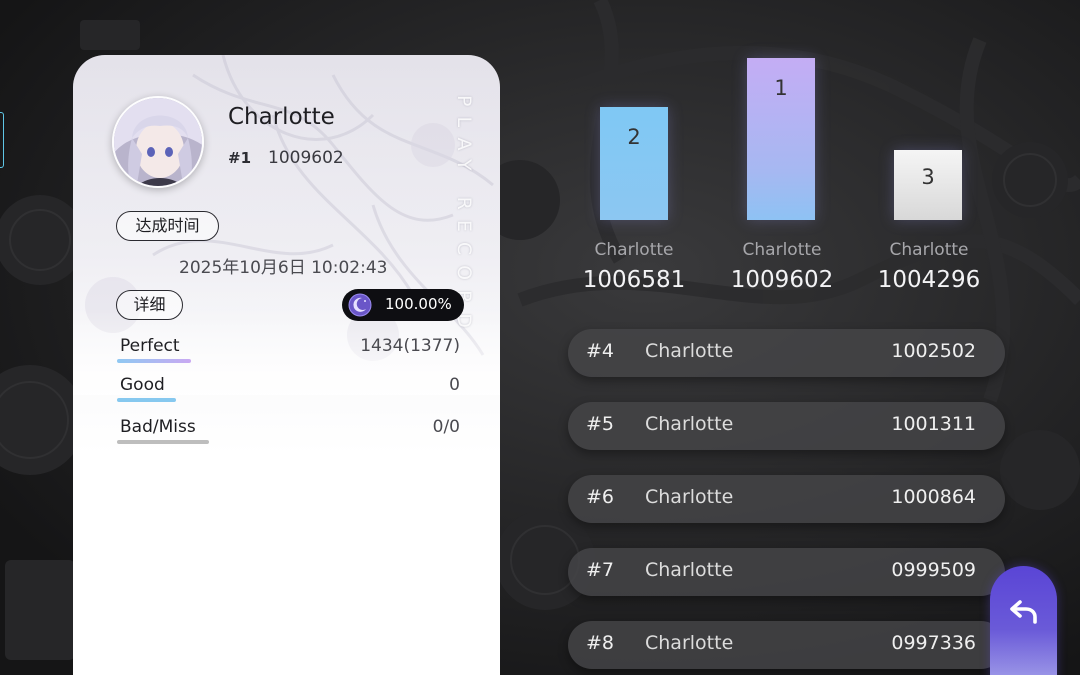 The width and height of the screenshot is (1080, 675). What do you see at coordinates (149, 305) in the screenshot?
I see `detail-label: 详细` at bounding box center [149, 305].